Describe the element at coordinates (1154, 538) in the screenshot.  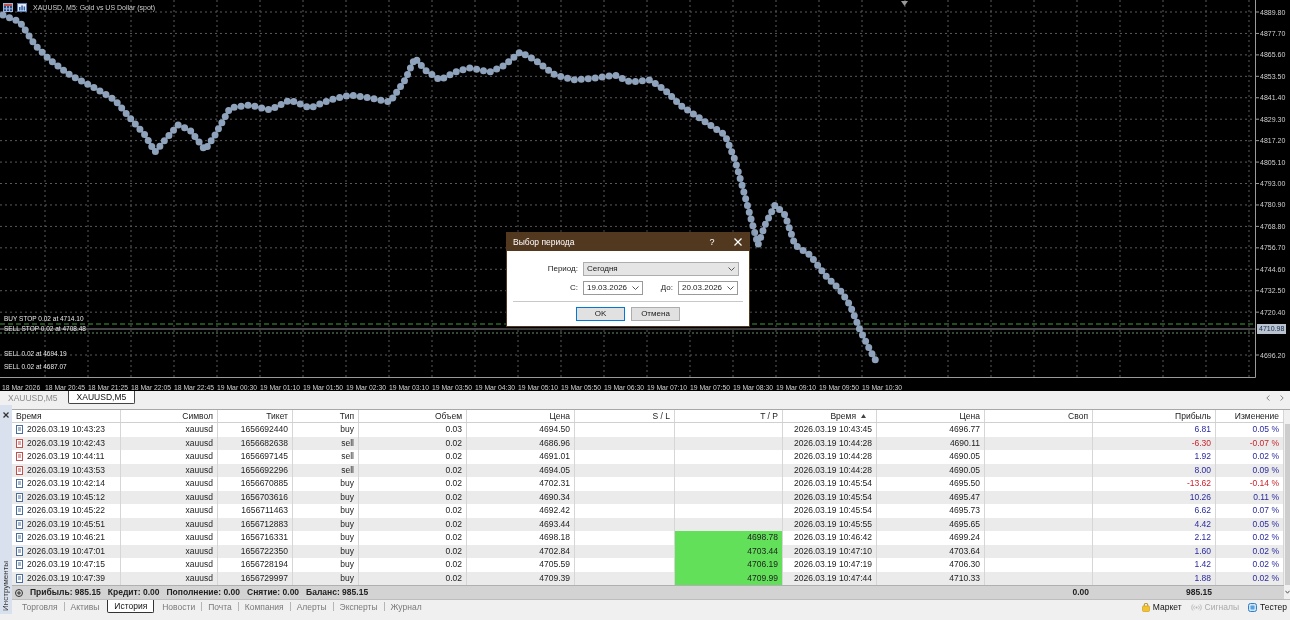
I see `table-cell: 2.12` at that location.